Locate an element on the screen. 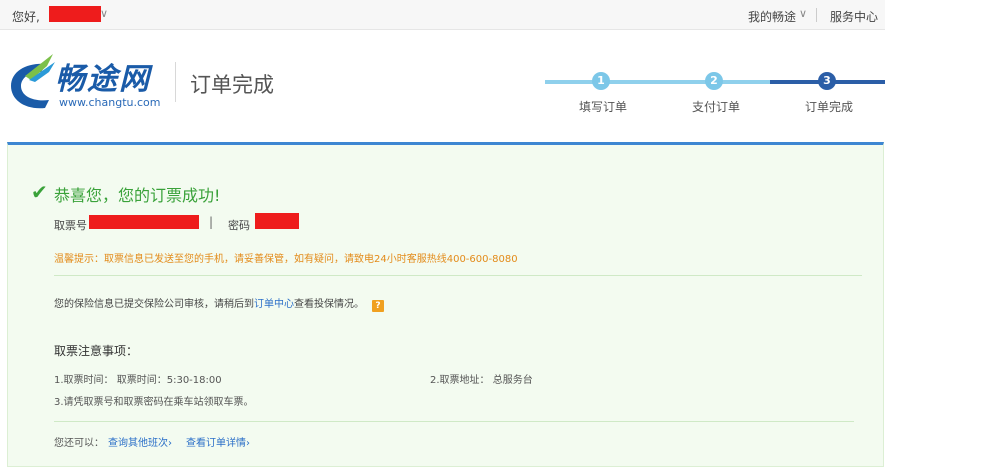  view-order-details-link: 查看订单详情› is located at coordinates (218, 443).